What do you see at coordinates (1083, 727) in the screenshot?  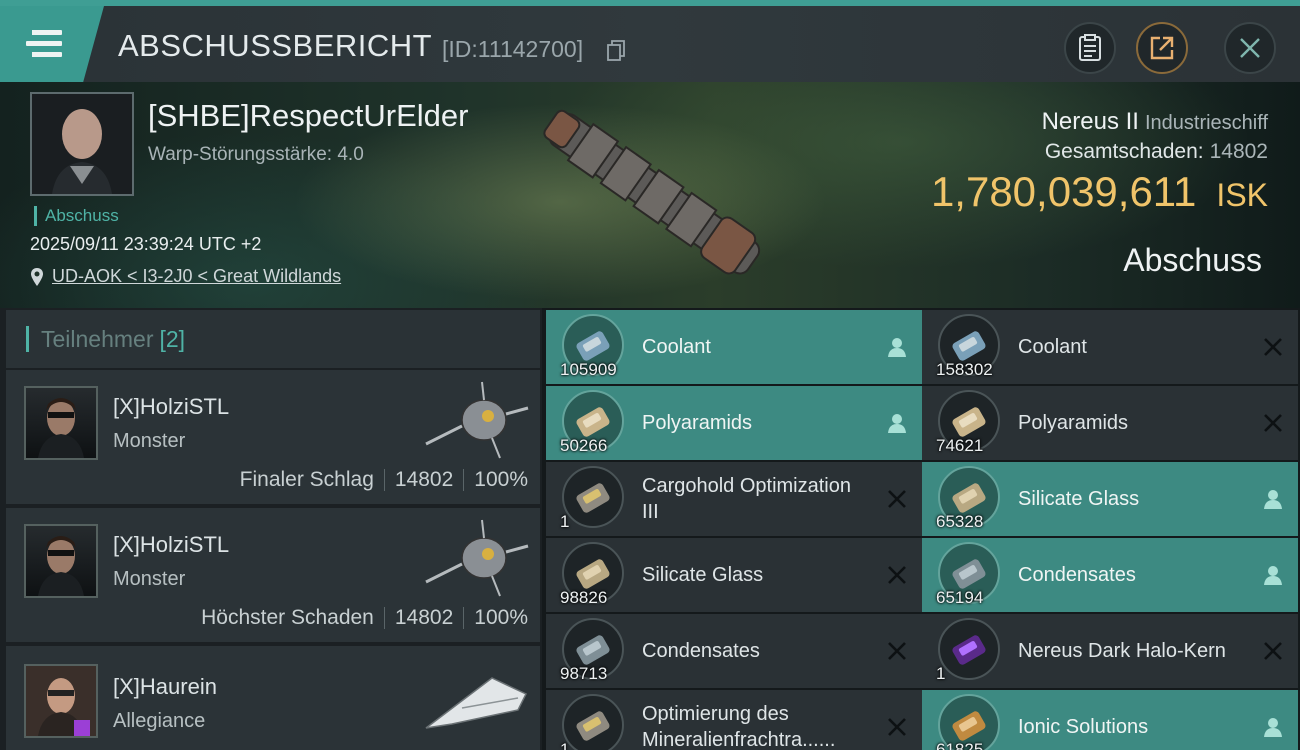 I see `item-name: Ionic Solutions` at bounding box center [1083, 727].